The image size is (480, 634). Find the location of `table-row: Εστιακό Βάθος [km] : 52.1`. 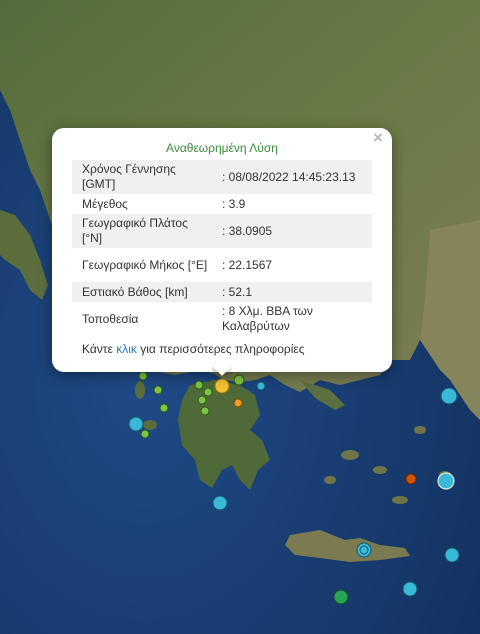

table-row: Εστιακό Βάθος [km] : 52.1 is located at coordinates (222, 292).